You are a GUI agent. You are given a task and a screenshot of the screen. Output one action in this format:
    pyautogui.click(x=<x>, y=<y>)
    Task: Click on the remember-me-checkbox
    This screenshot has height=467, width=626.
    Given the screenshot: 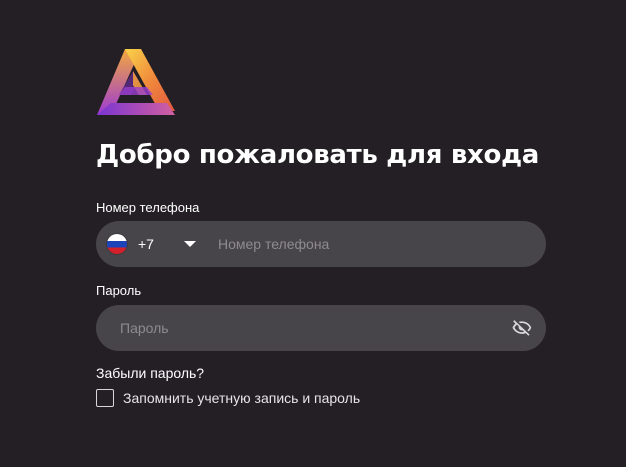 What is the action you would take?
    pyautogui.click(x=105, y=398)
    